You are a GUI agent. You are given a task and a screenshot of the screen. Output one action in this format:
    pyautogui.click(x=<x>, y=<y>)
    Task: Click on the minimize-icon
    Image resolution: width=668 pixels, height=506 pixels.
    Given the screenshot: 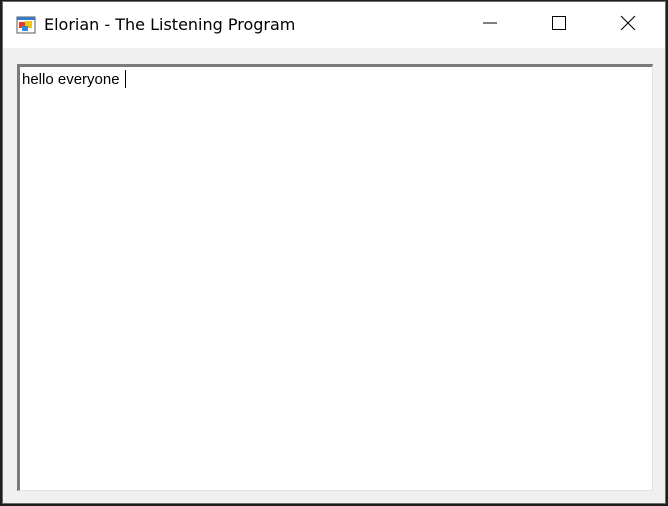 What is the action you would take?
    pyautogui.click(x=490, y=25)
    